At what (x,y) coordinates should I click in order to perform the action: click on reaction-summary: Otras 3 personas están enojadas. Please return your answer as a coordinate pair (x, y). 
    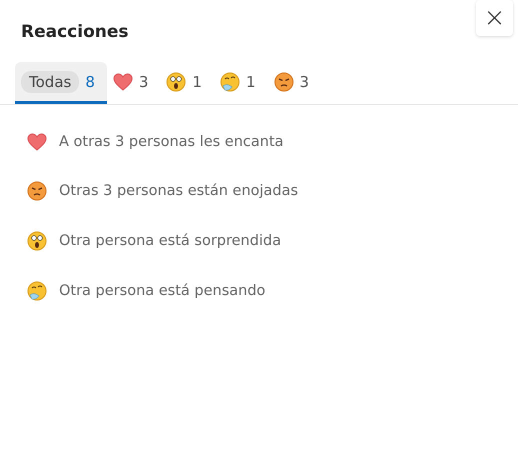
    Looking at the image, I should click on (178, 191).